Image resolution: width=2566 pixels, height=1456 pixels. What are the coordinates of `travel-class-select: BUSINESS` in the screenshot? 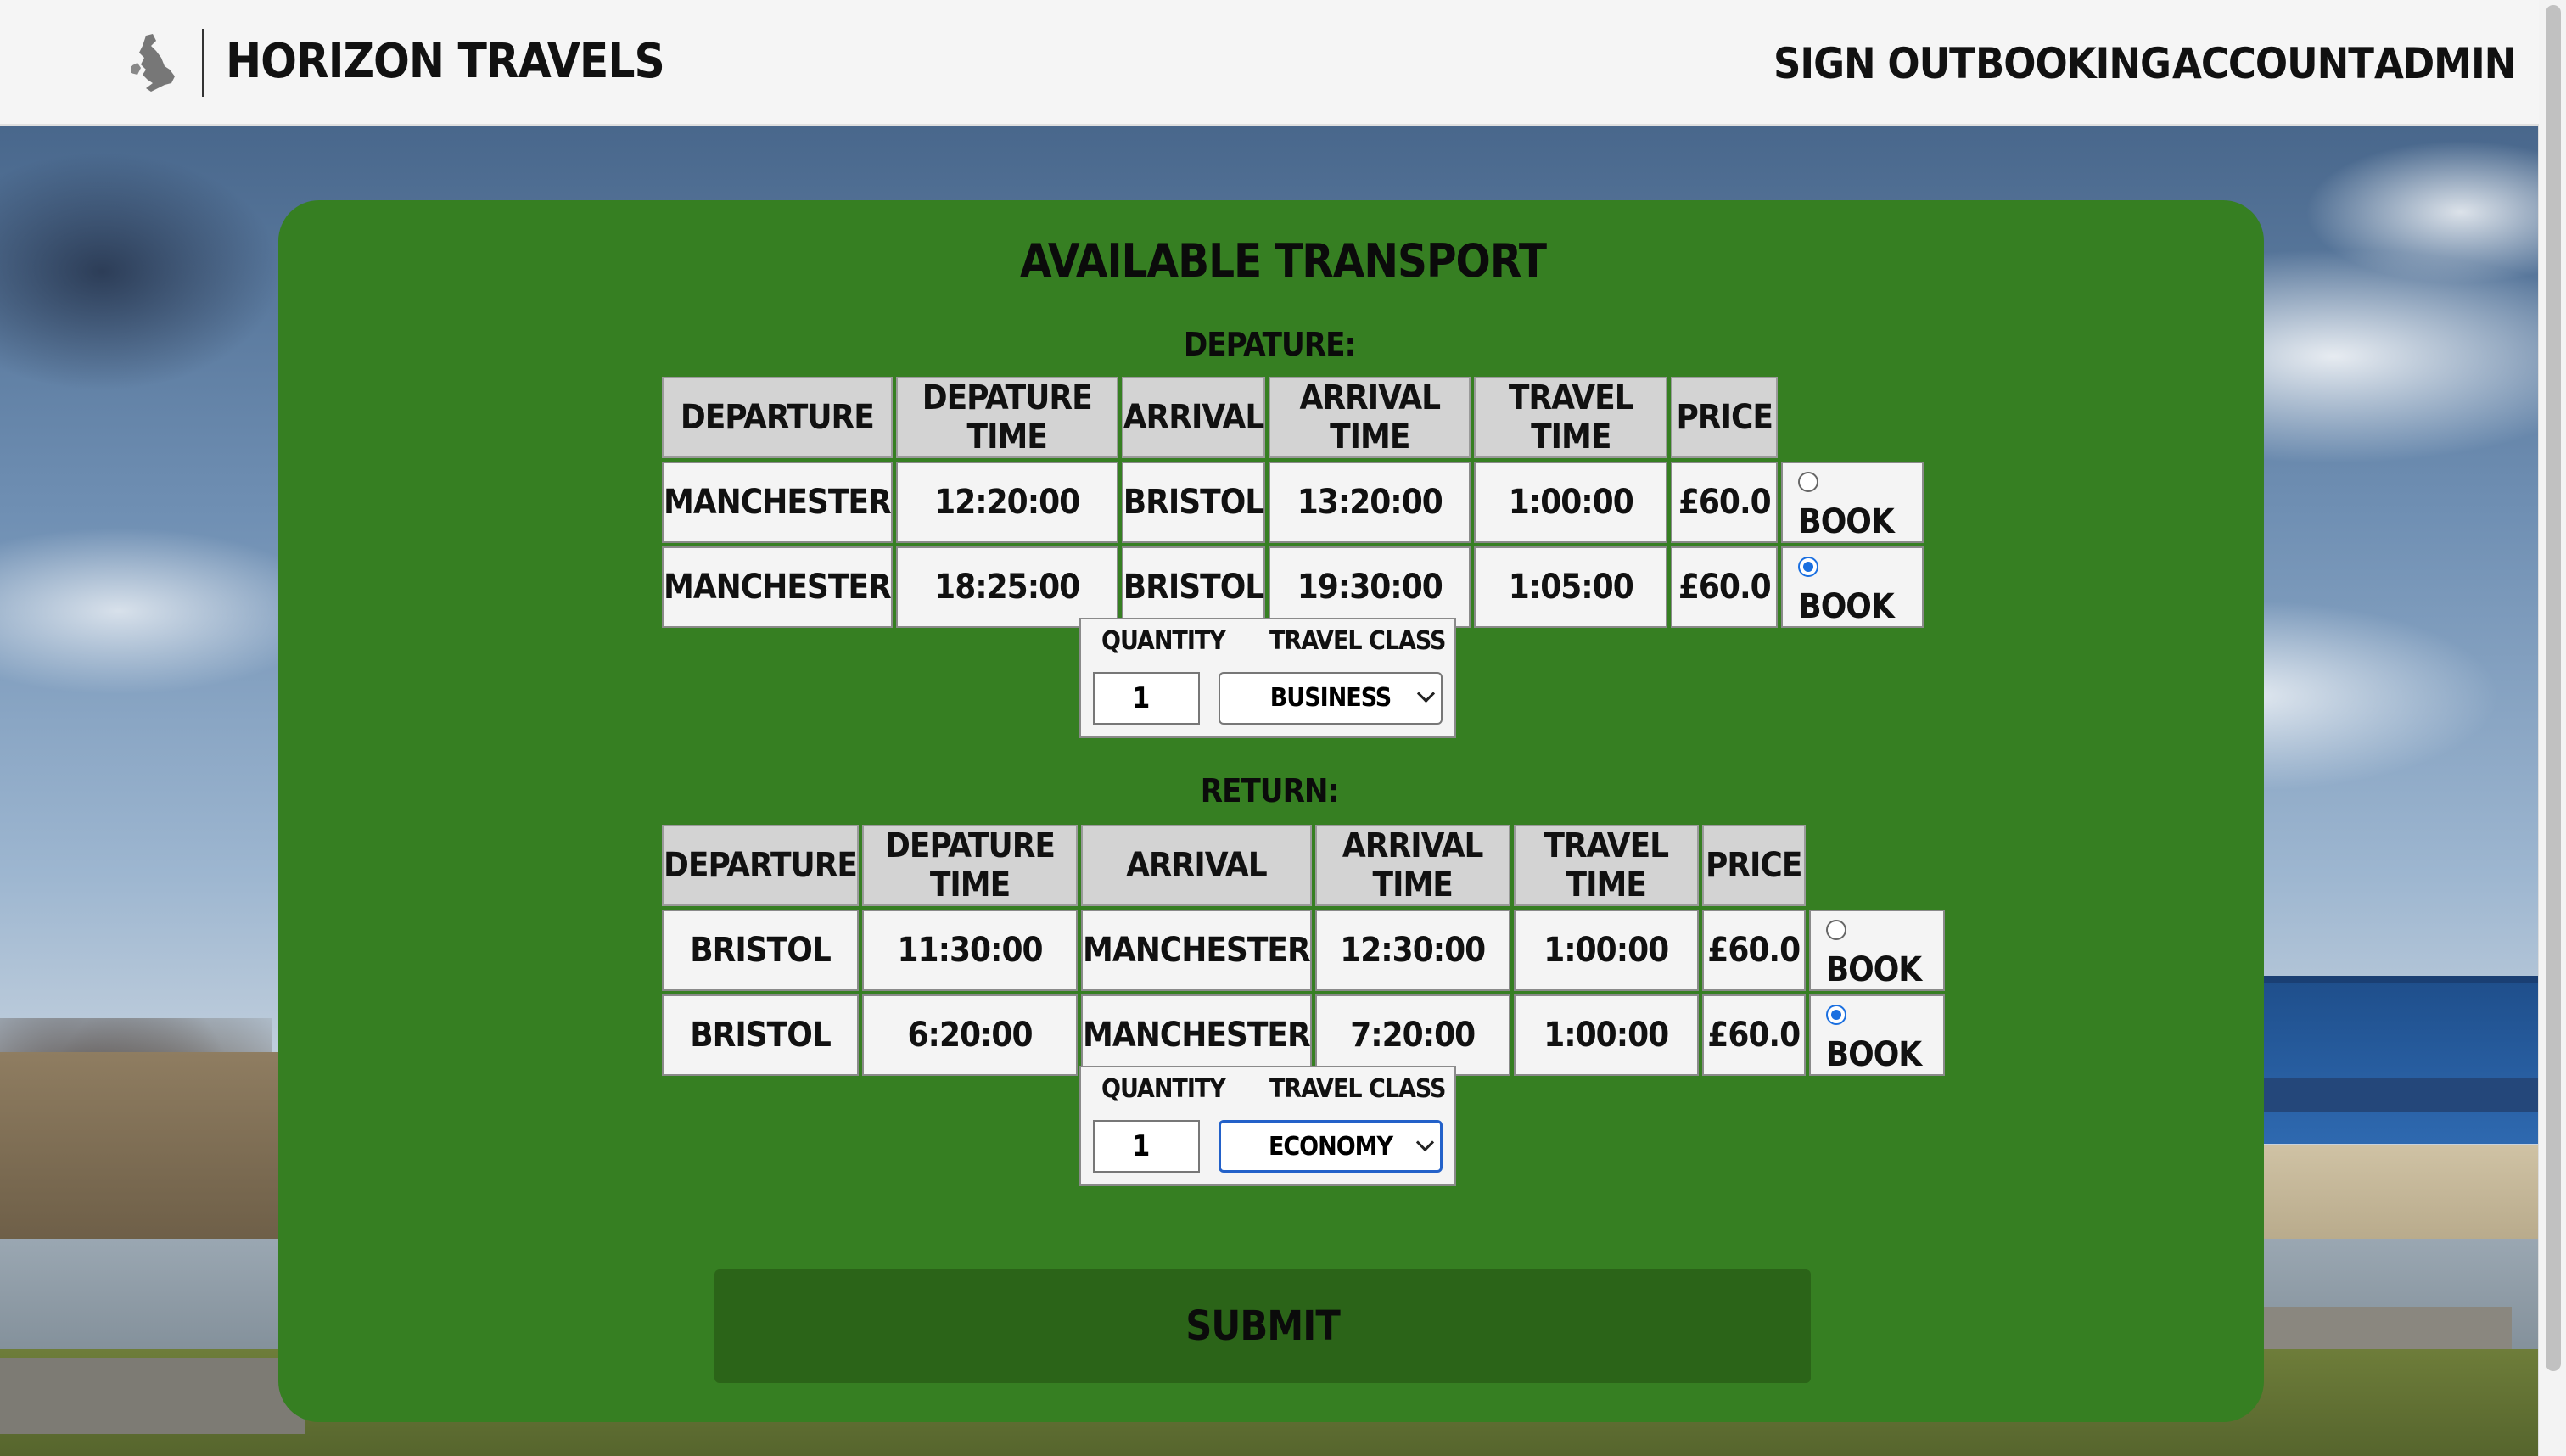 It's located at (1331, 698).